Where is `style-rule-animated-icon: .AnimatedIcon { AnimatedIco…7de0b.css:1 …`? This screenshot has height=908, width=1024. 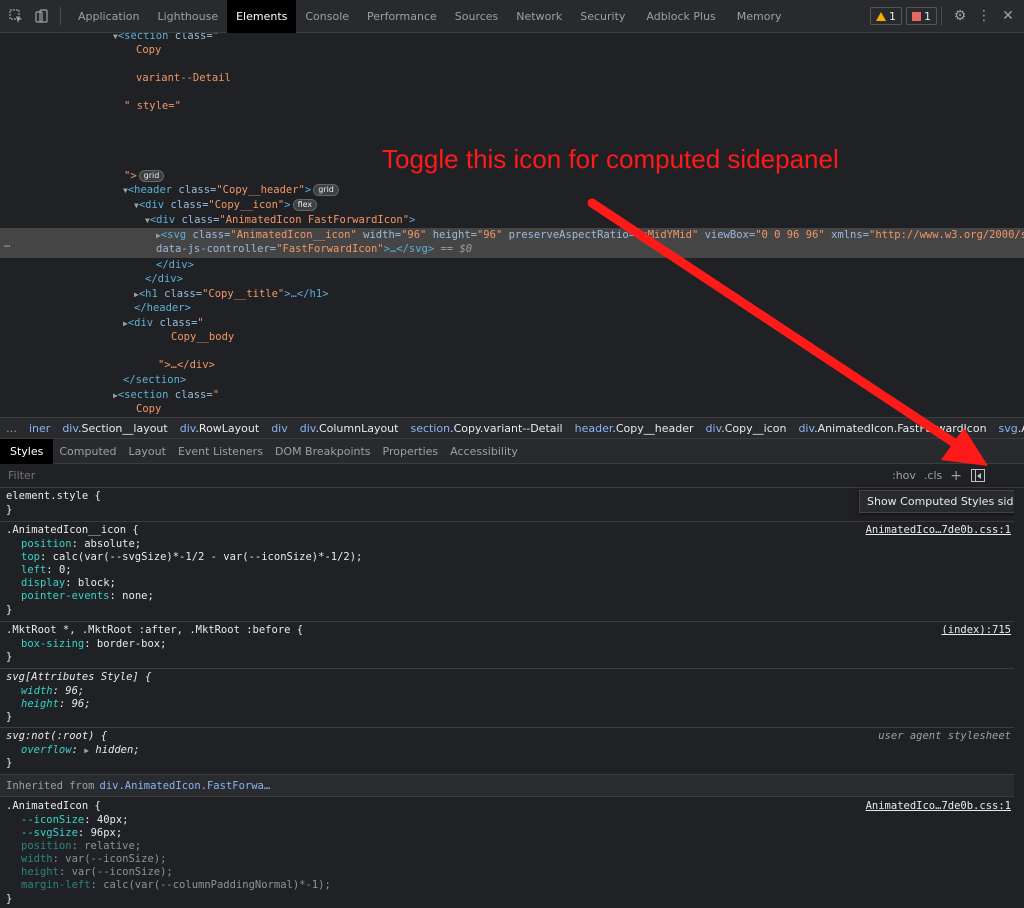 style-rule-animated-icon: .AnimatedIcon { AnimatedIco…7de0b.css:1 … is located at coordinates (512, 852).